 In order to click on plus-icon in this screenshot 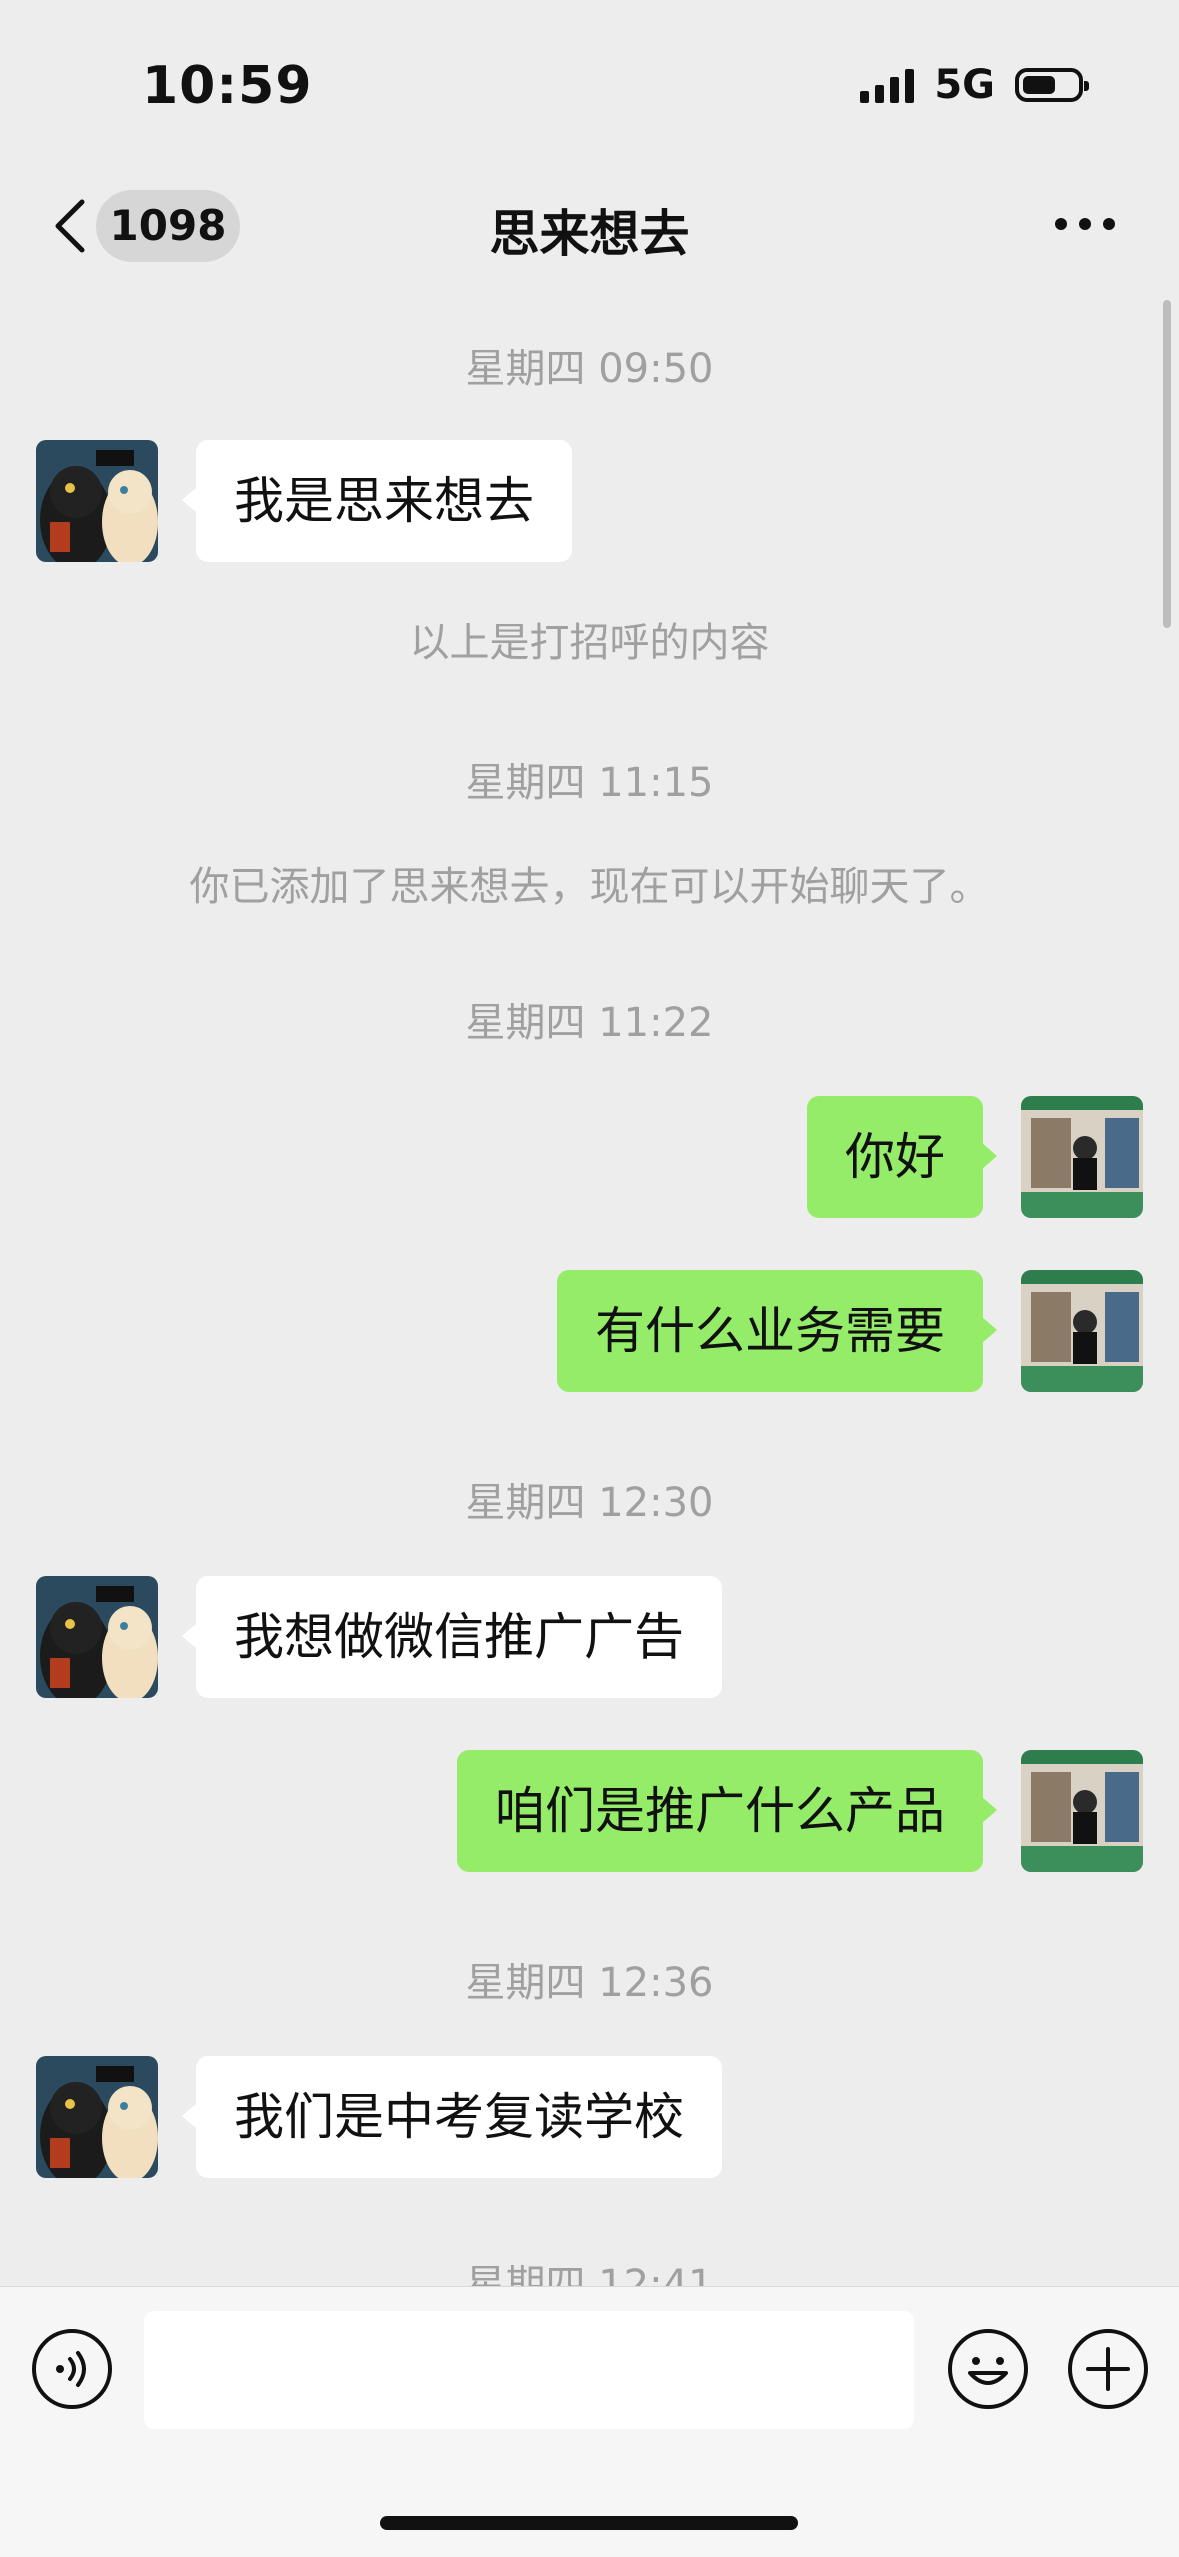, I will do `click(1108, 2369)`.